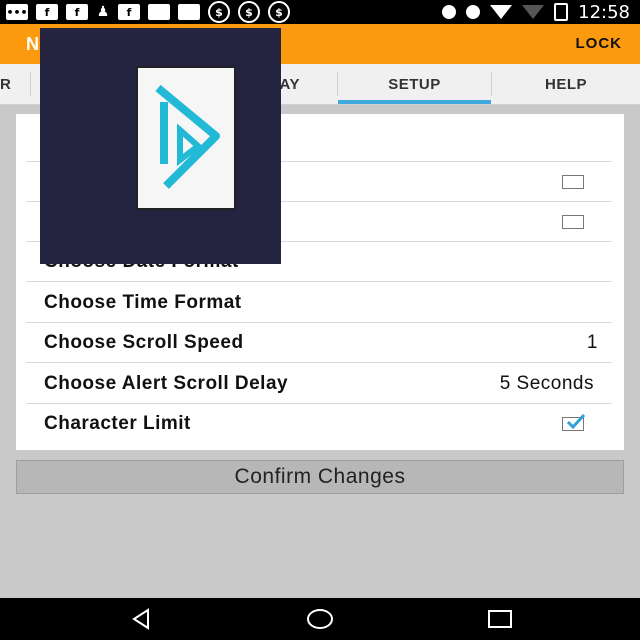 The height and width of the screenshot is (640, 640). Describe the element at coordinates (501, 12) in the screenshot. I see `wifi-icon` at that location.